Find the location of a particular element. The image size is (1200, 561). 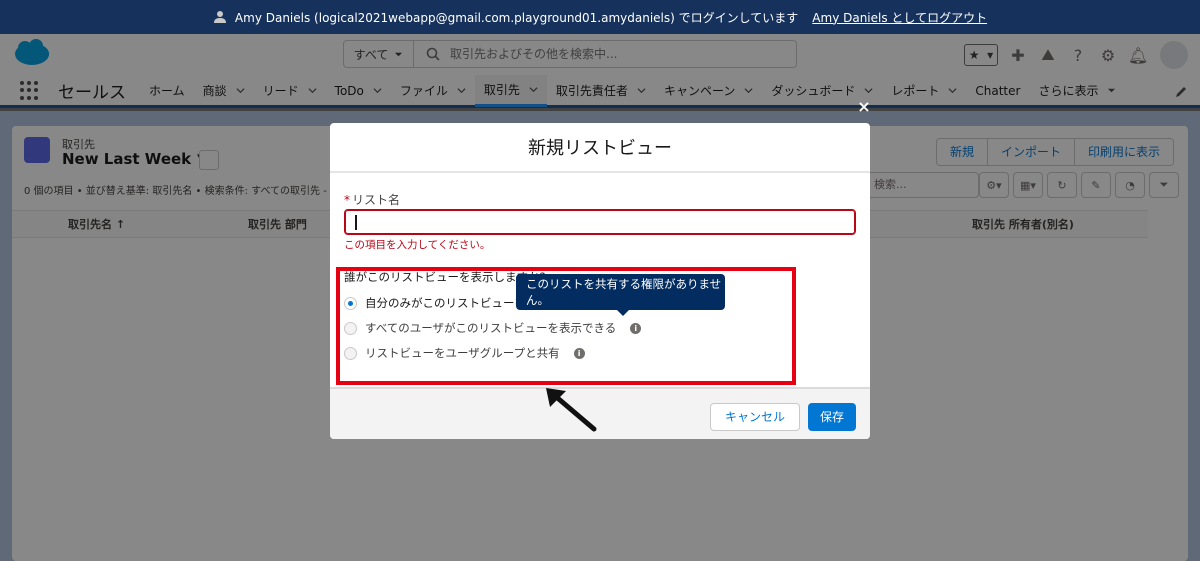

cancel-button: キャンセル is located at coordinates (754, 417).